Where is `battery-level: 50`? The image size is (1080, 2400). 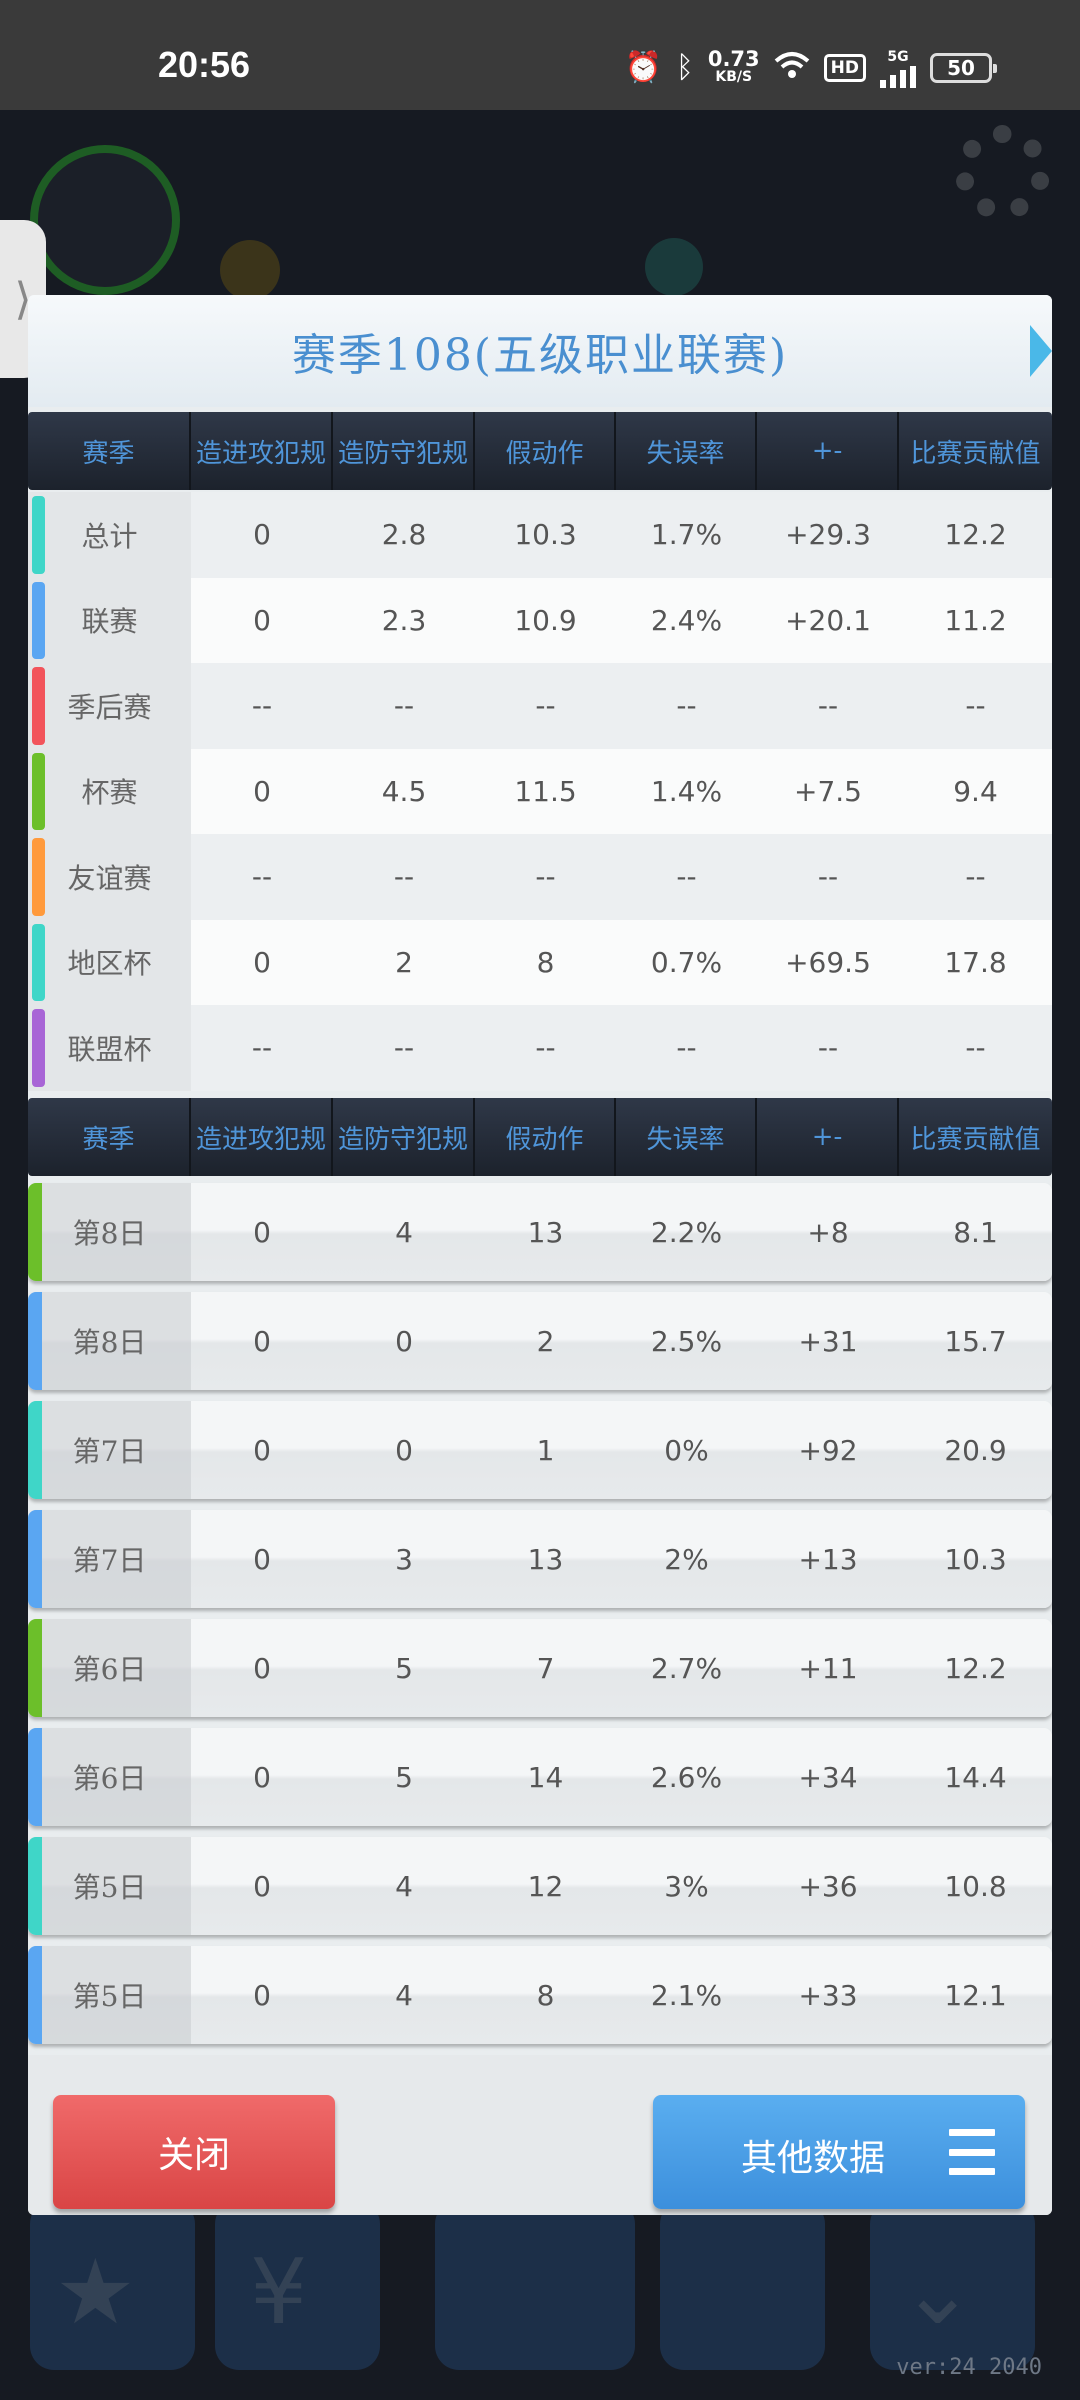 battery-level: 50 is located at coordinates (961, 68).